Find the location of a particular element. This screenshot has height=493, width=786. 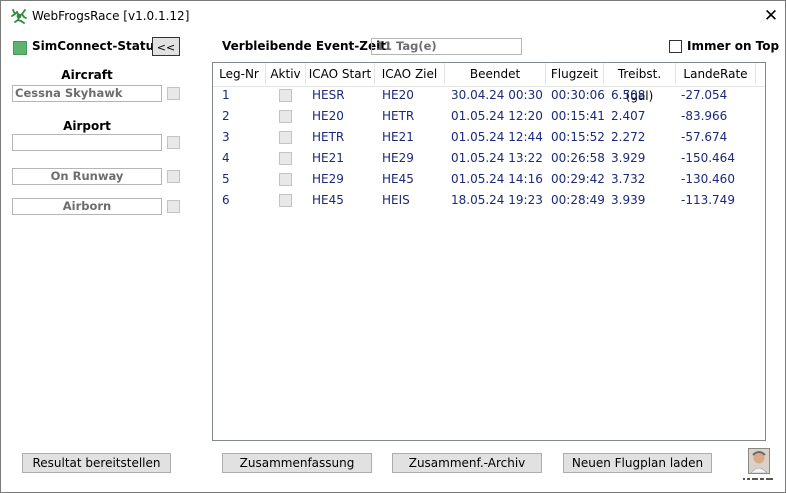

aircraft-label: Aircraft is located at coordinates (87, 75).